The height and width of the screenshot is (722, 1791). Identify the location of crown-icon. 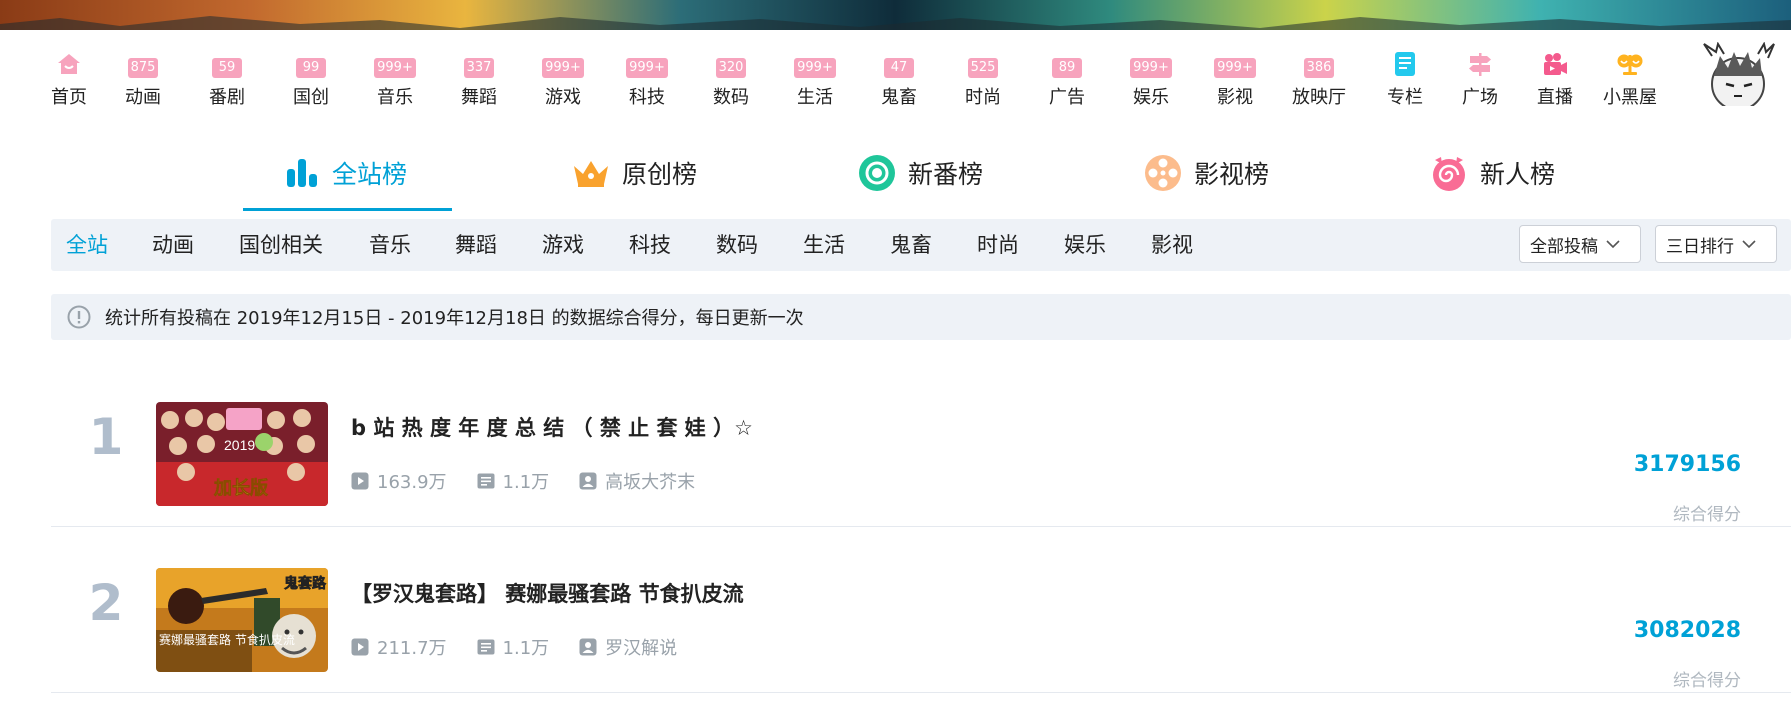
(591, 174).